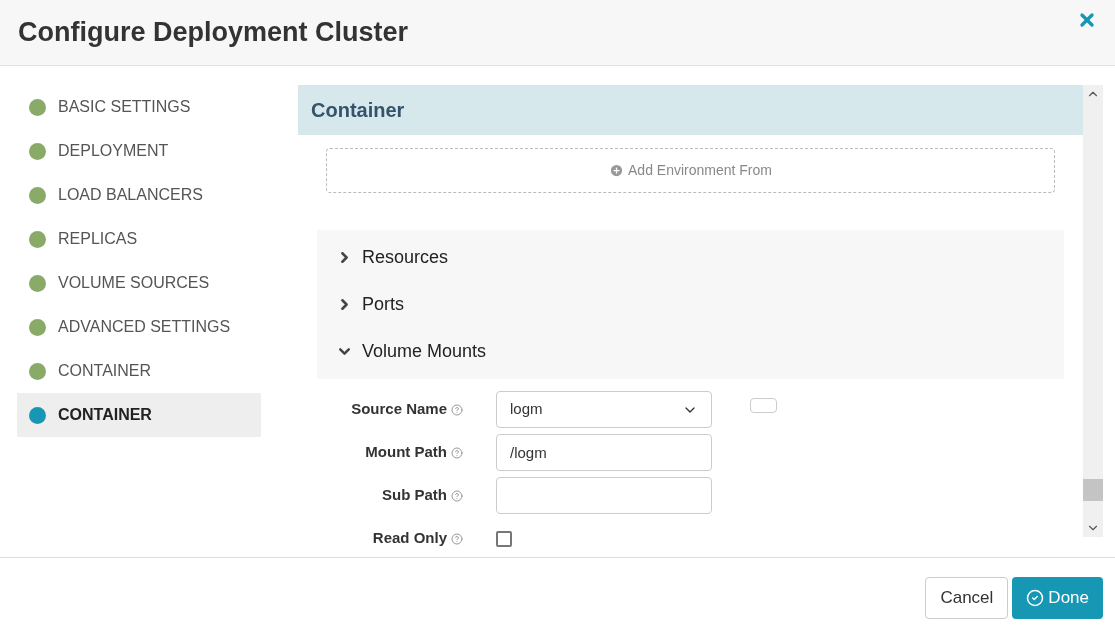 The width and height of the screenshot is (1115, 638). What do you see at coordinates (690, 257) in the screenshot?
I see `accordion-header: Resources` at bounding box center [690, 257].